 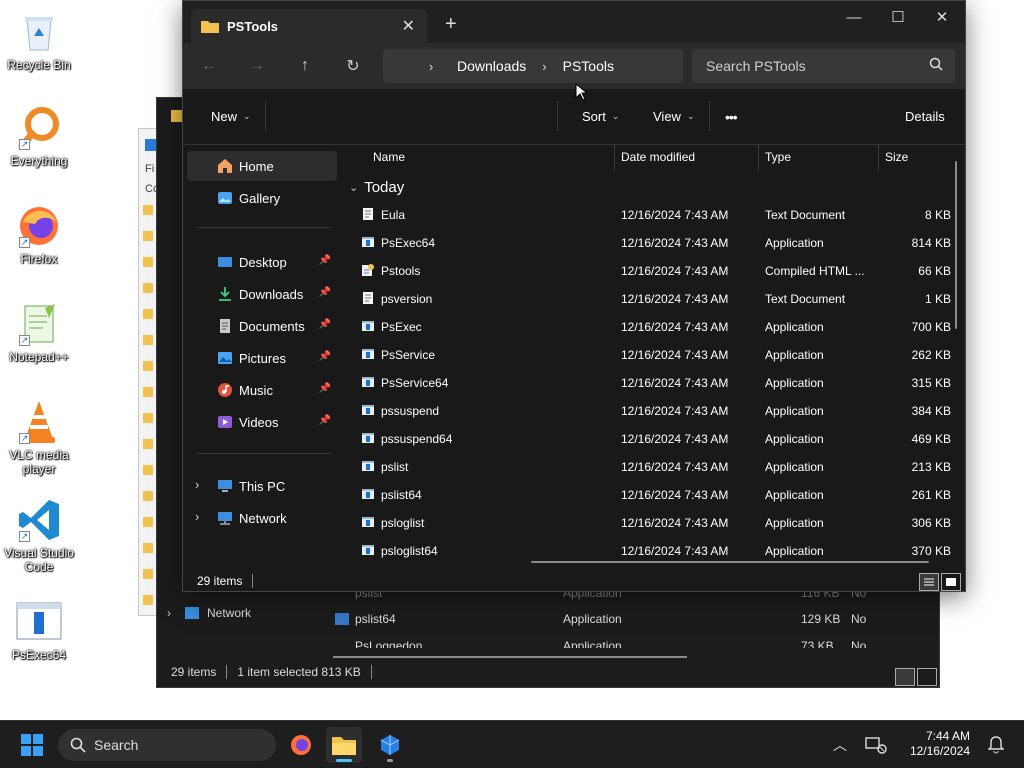 What do you see at coordinates (925, 116) in the screenshot?
I see `details-button: Details` at bounding box center [925, 116].